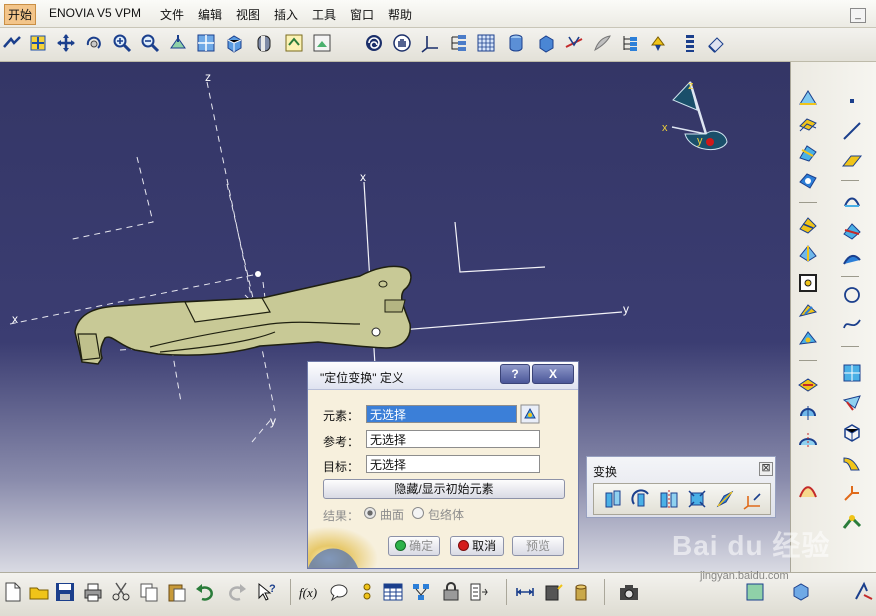  What do you see at coordinates (95, 13) in the screenshot?
I see `menu-enovia: ENOVIA V5 VPM` at bounding box center [95, 13].